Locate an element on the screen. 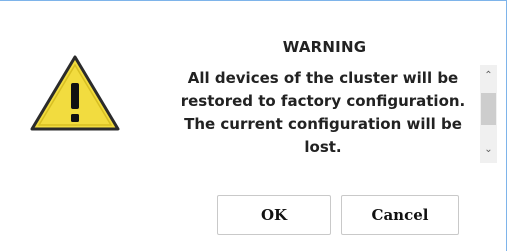 The height and width of the screenshot is (251, 507). scroll-down-arrow-icon: ⌄ is located at coordinates (488, 149).